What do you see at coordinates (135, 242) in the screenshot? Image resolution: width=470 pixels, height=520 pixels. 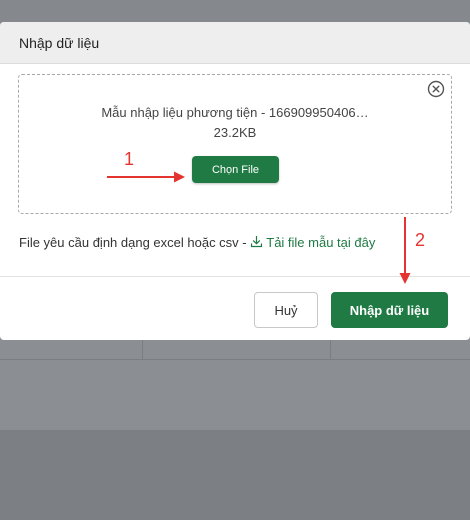 I see `hint-text: File yêu cầu định dạng excel hoặc csv -` at bounding box center [135, 242].